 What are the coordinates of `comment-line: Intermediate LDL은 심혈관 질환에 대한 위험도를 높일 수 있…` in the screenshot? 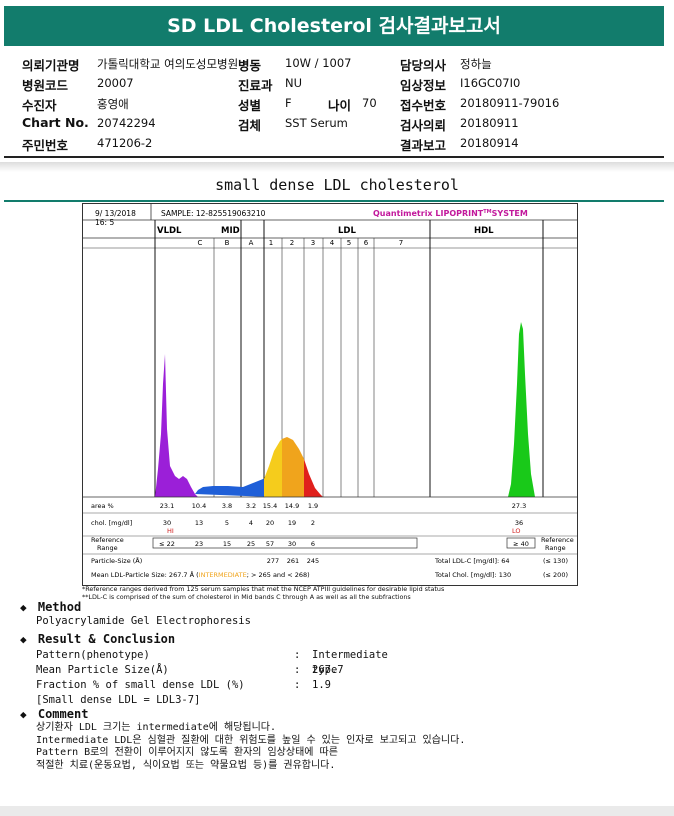 It's located at (251, 740).